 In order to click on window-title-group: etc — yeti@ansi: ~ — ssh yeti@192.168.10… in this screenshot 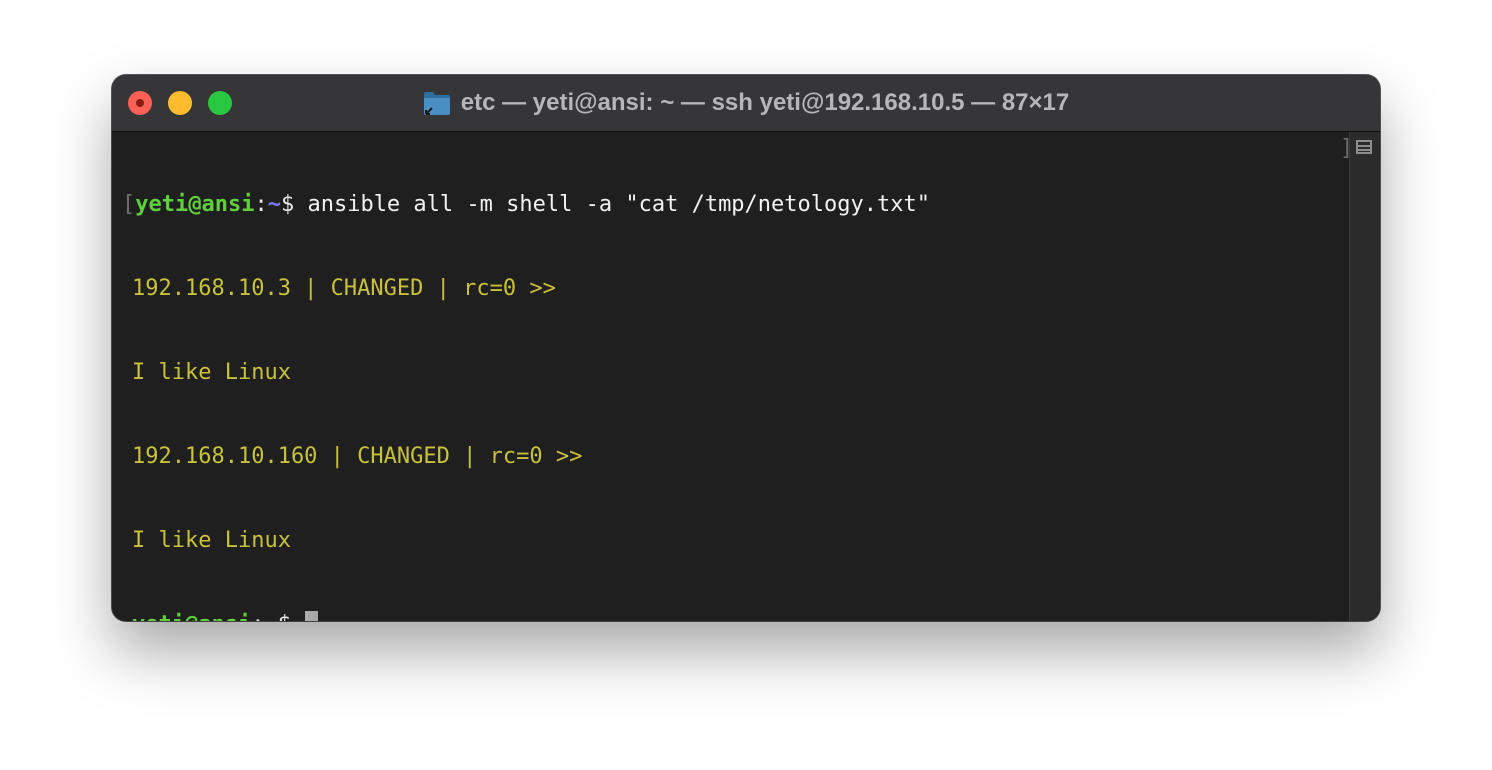, I will do `click(746, 103)`.